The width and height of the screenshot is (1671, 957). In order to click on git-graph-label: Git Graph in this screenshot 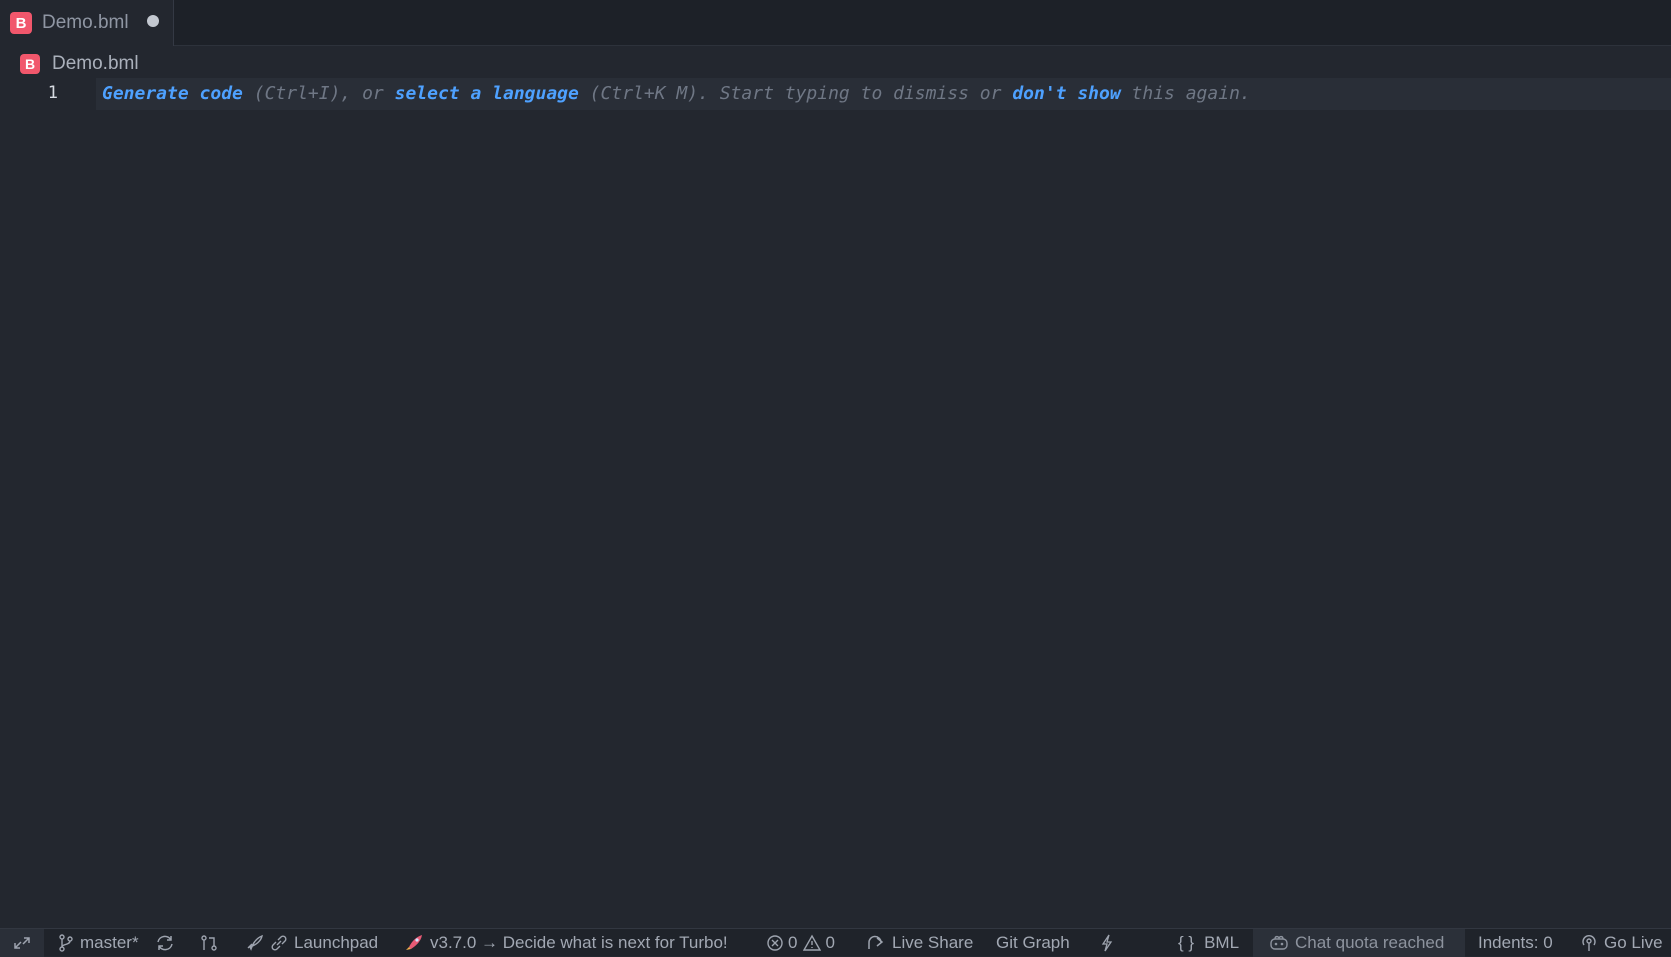, I will do `click(1033, 942)`.